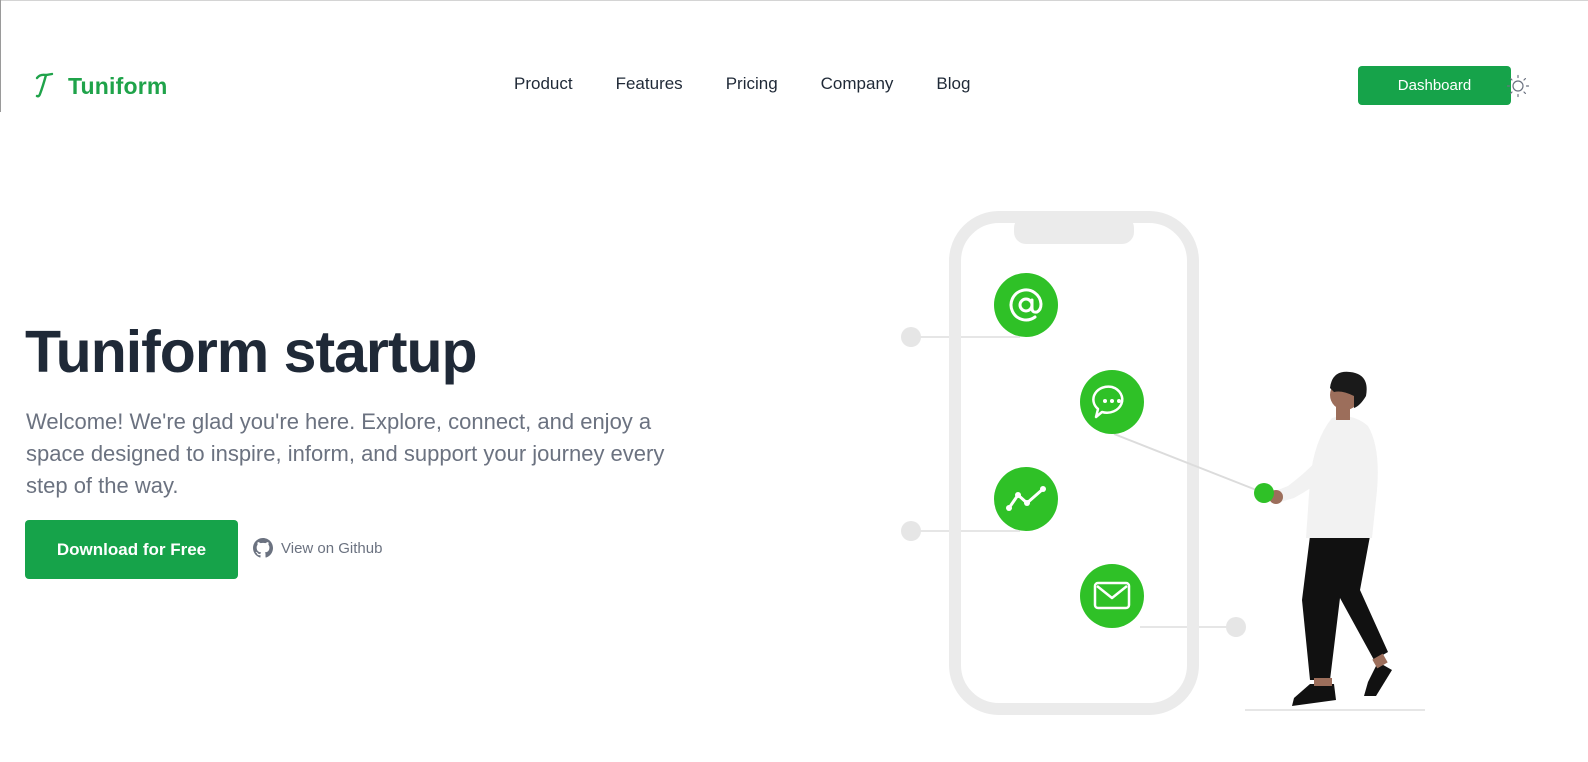  Describe the element at coordinates (1074, 230) in the screenshot. I see `phone-notch` at that location.